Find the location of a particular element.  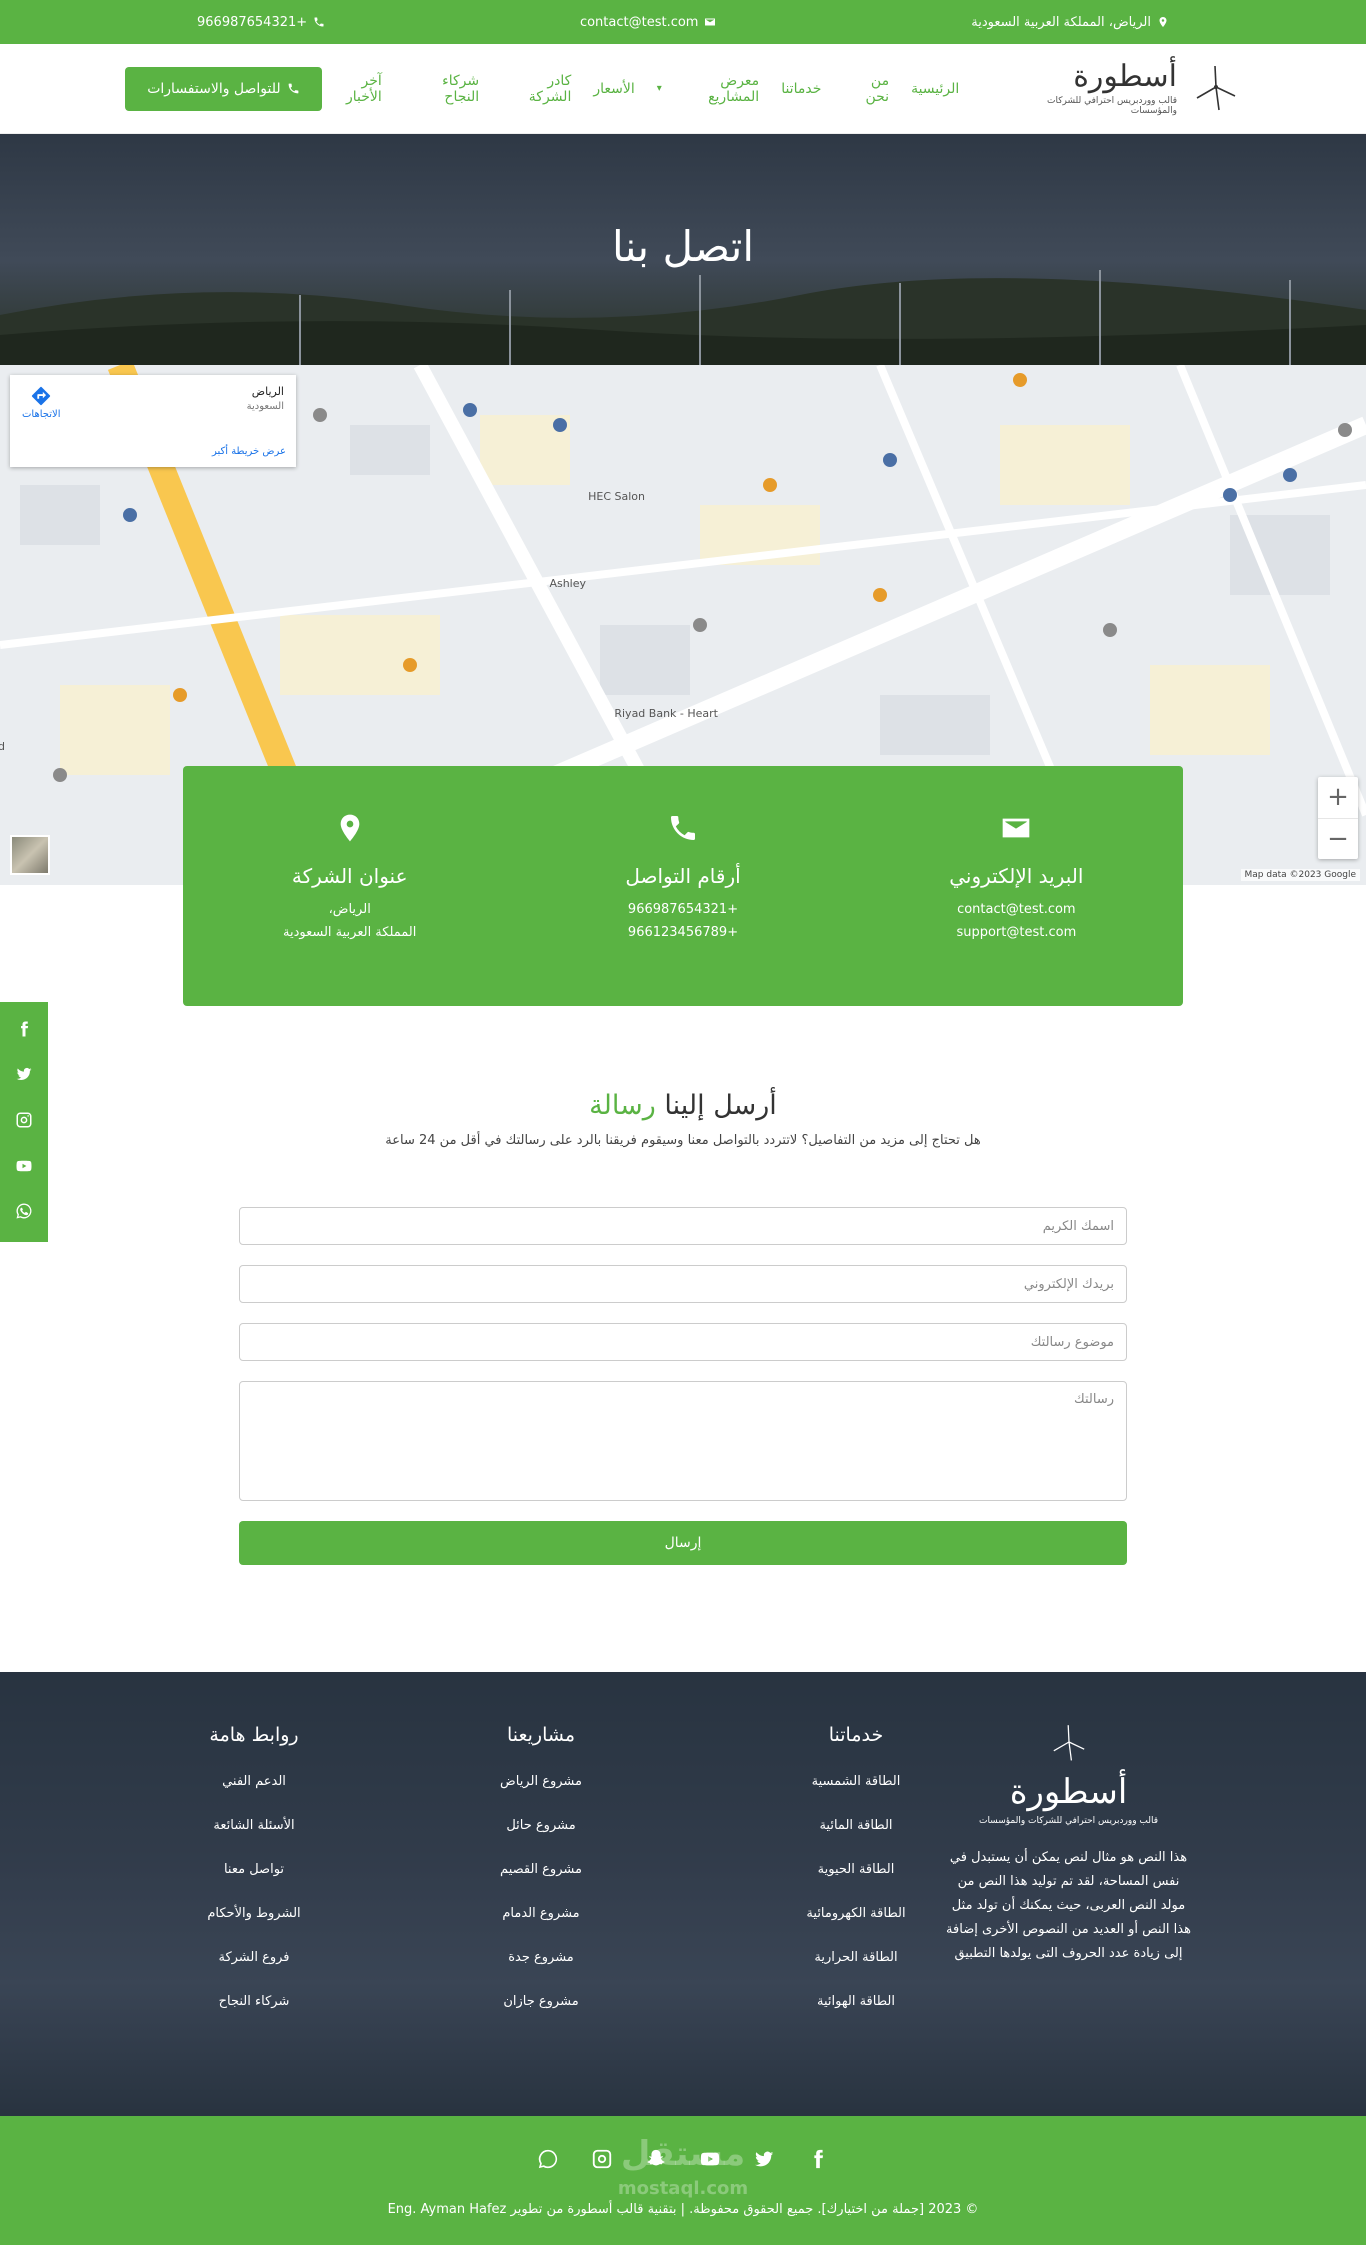

larger-map-link: عرض خريطة أكبر is located at coordinates (249, 451).